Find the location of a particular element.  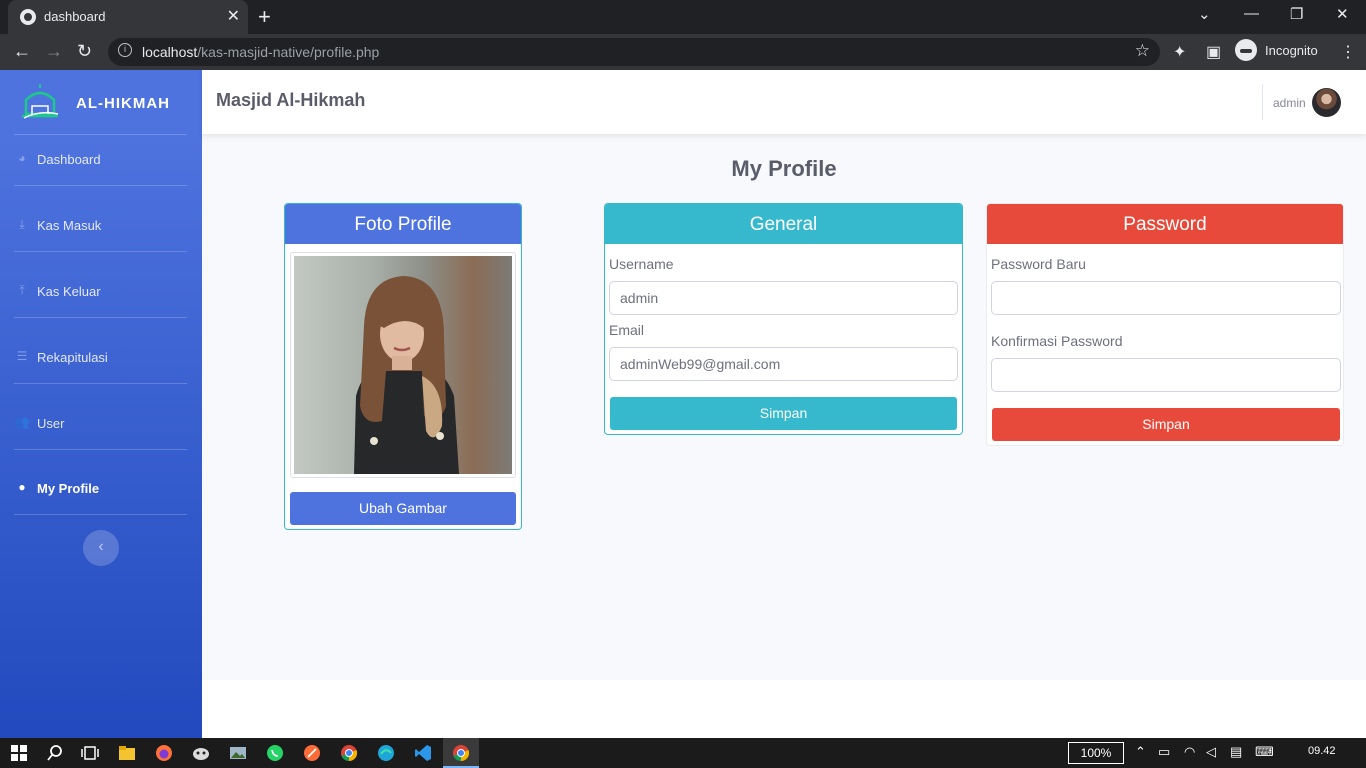

user-icon: ● is located at coordinates (22, 487).